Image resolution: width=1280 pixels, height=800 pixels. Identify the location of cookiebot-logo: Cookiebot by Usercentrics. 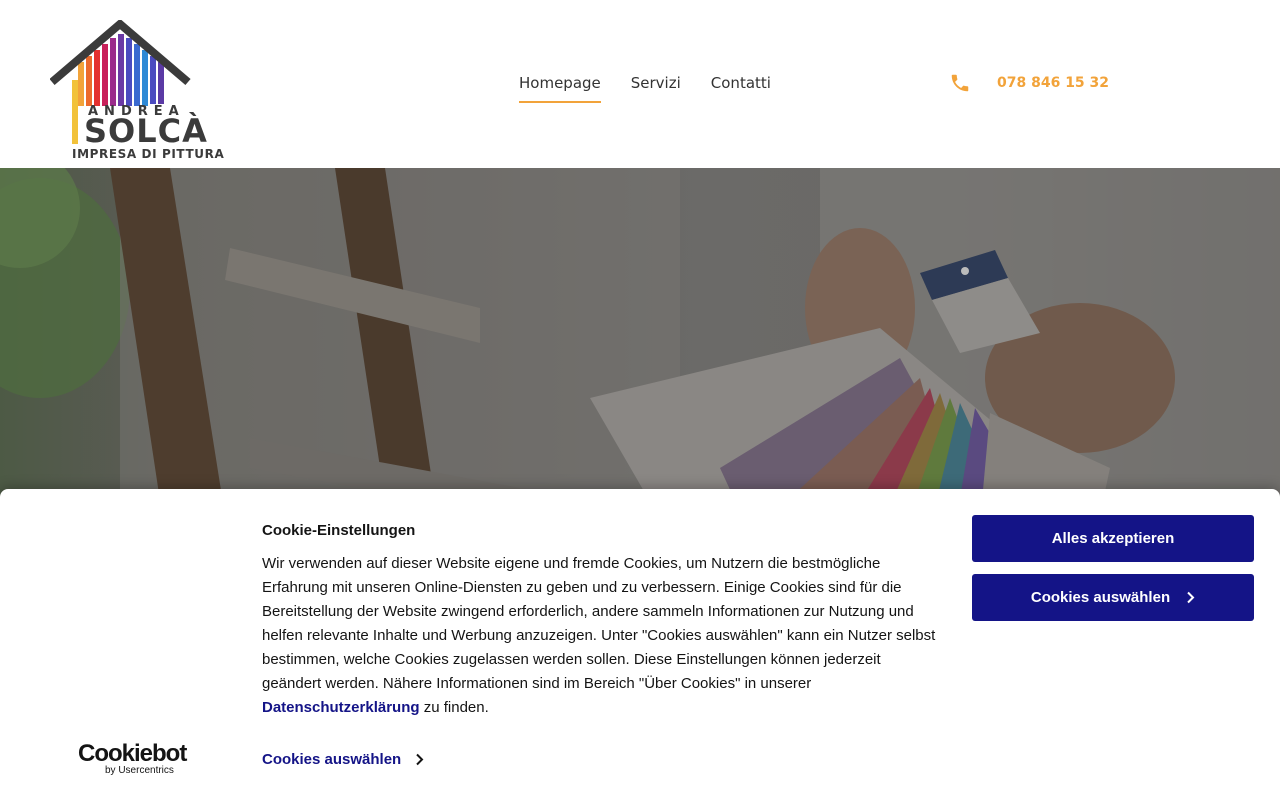
(133, 762).